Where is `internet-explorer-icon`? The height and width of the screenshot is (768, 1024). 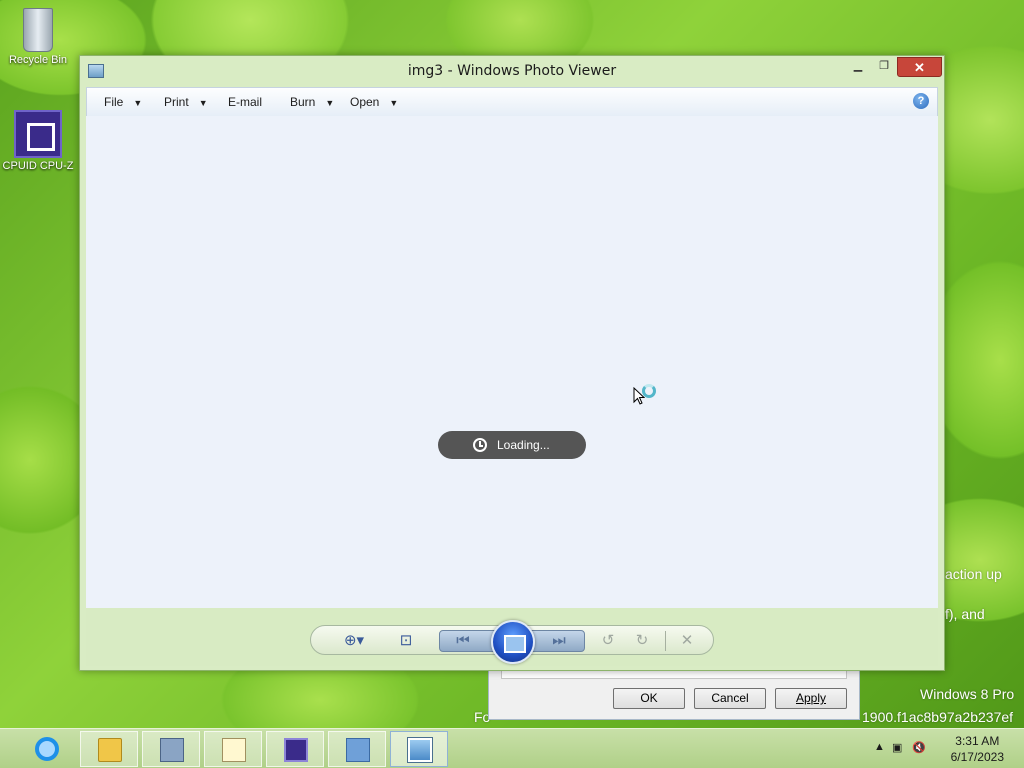 internet-explorer-icon is located at coordinates (47, 749).